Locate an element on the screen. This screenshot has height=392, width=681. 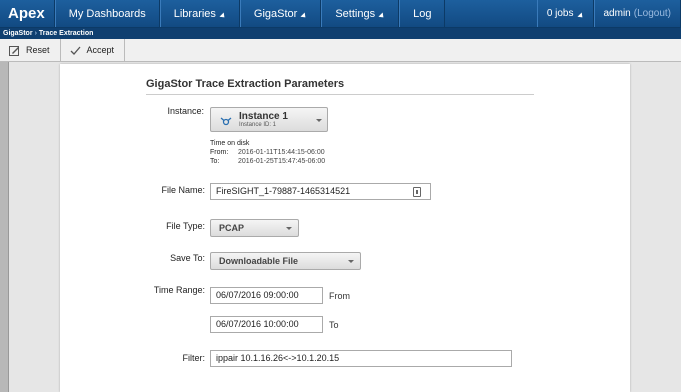
time-on-disk-heading: Time on disk is located at coordinates (230, 143).